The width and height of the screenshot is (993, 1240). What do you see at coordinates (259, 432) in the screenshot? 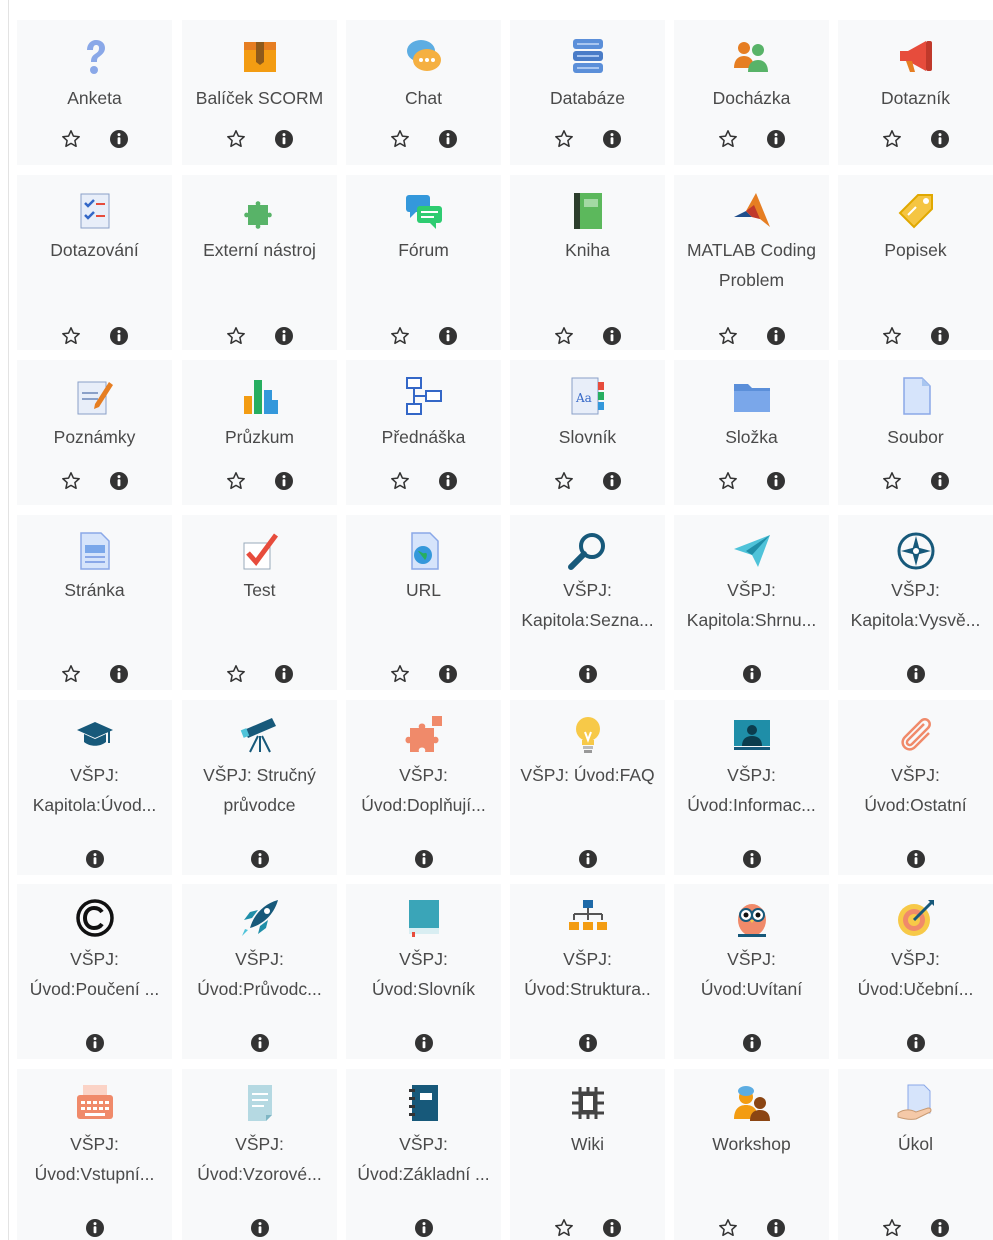
I see `activity-tile: Průzkum` at bounding box center [259, 432].